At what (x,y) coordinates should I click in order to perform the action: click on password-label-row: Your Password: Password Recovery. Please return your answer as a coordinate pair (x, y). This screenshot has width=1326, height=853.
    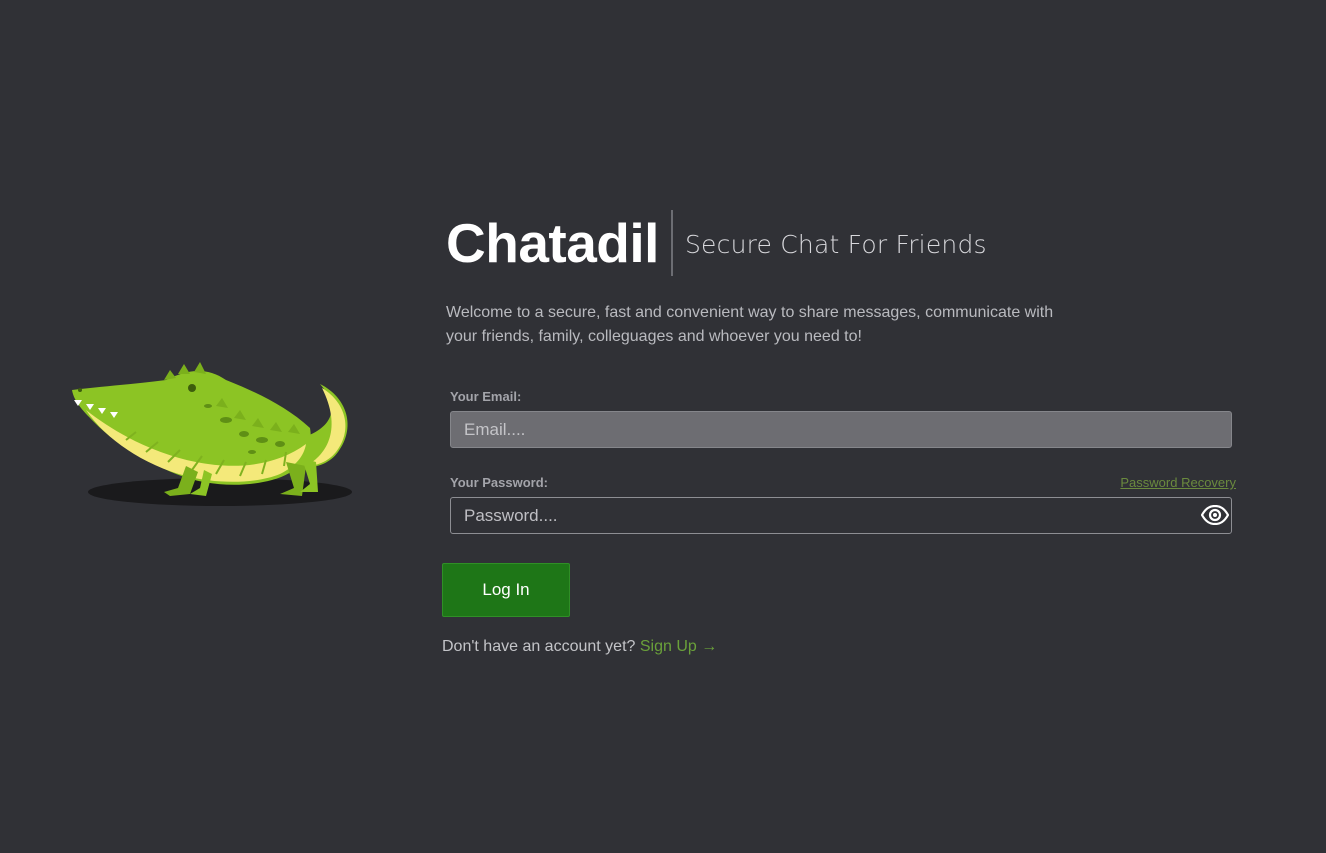
    Looking at the image, I should click on (843, 485).